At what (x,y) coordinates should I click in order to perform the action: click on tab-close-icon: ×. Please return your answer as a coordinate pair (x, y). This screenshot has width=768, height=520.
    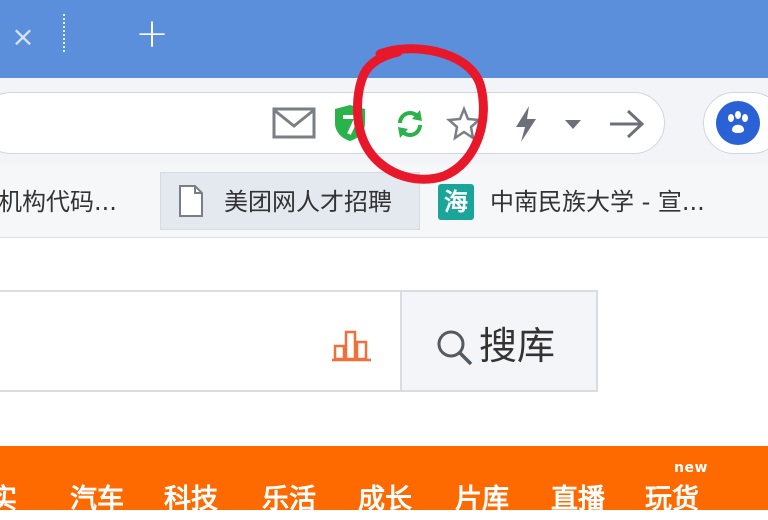
    Looking at the image, I should click on (23, 37).